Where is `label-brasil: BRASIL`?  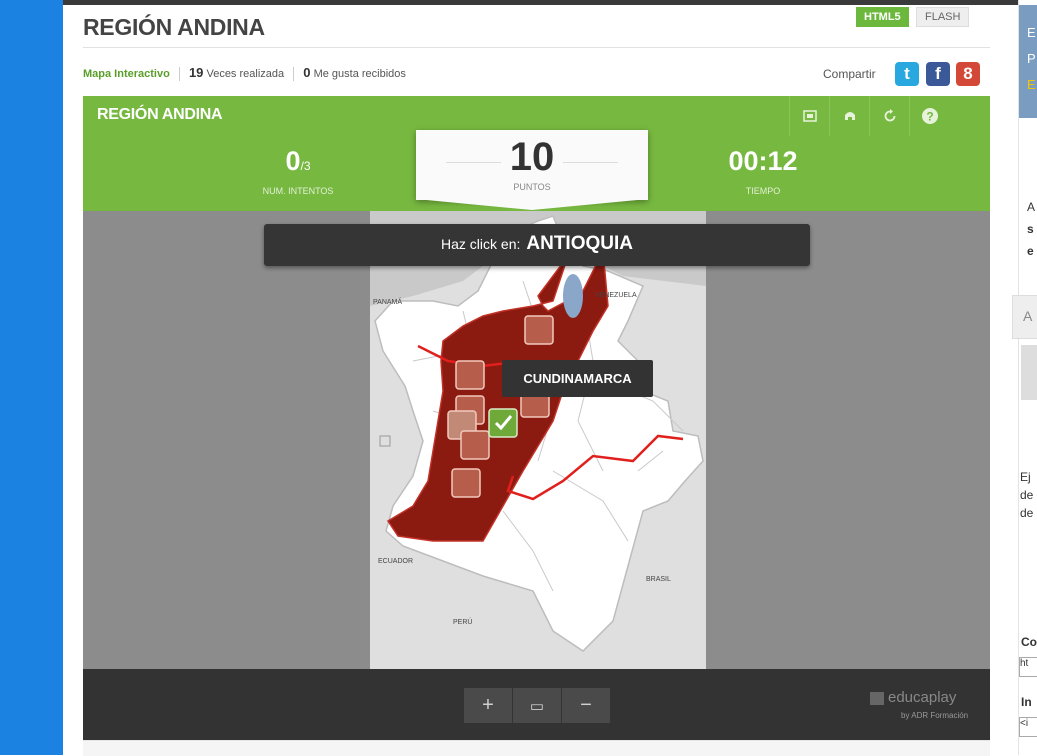 label-brasil: BRASIL is located at coordinates (658, 579).